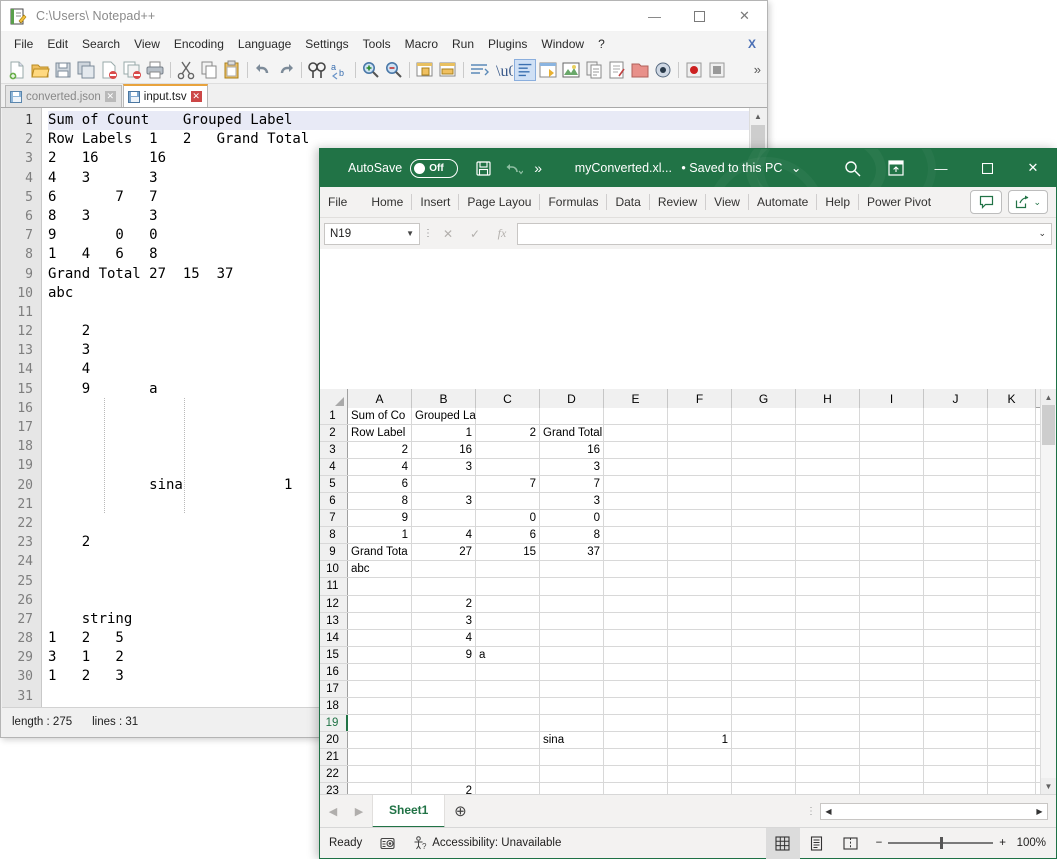 The height and width of the screenshot is (859, 1057). Describe the element at coordinates (444, 671) in the screenshot. I see `cell-B16` at that location.